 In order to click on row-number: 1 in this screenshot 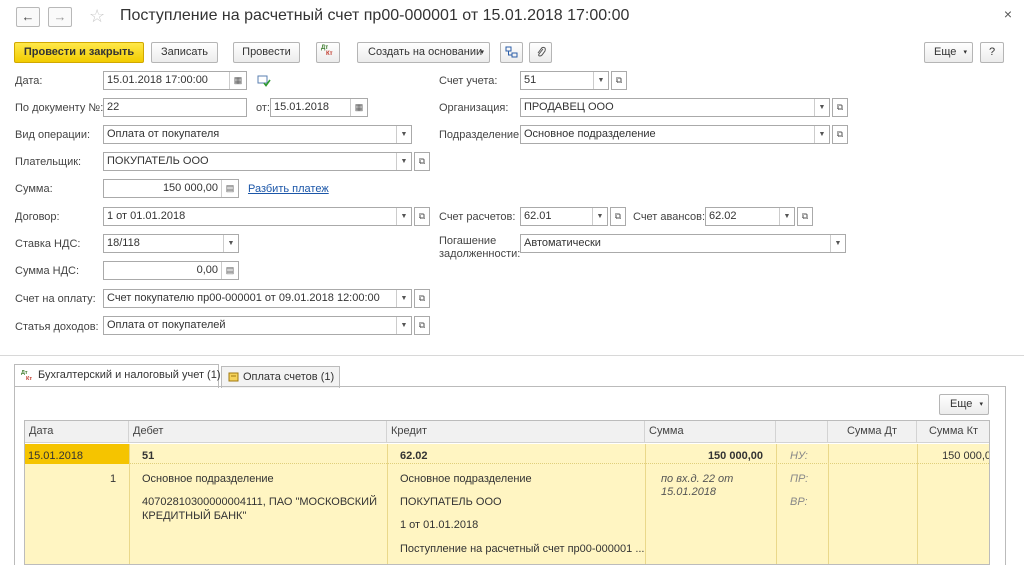, I will do `click(113, 479)`.